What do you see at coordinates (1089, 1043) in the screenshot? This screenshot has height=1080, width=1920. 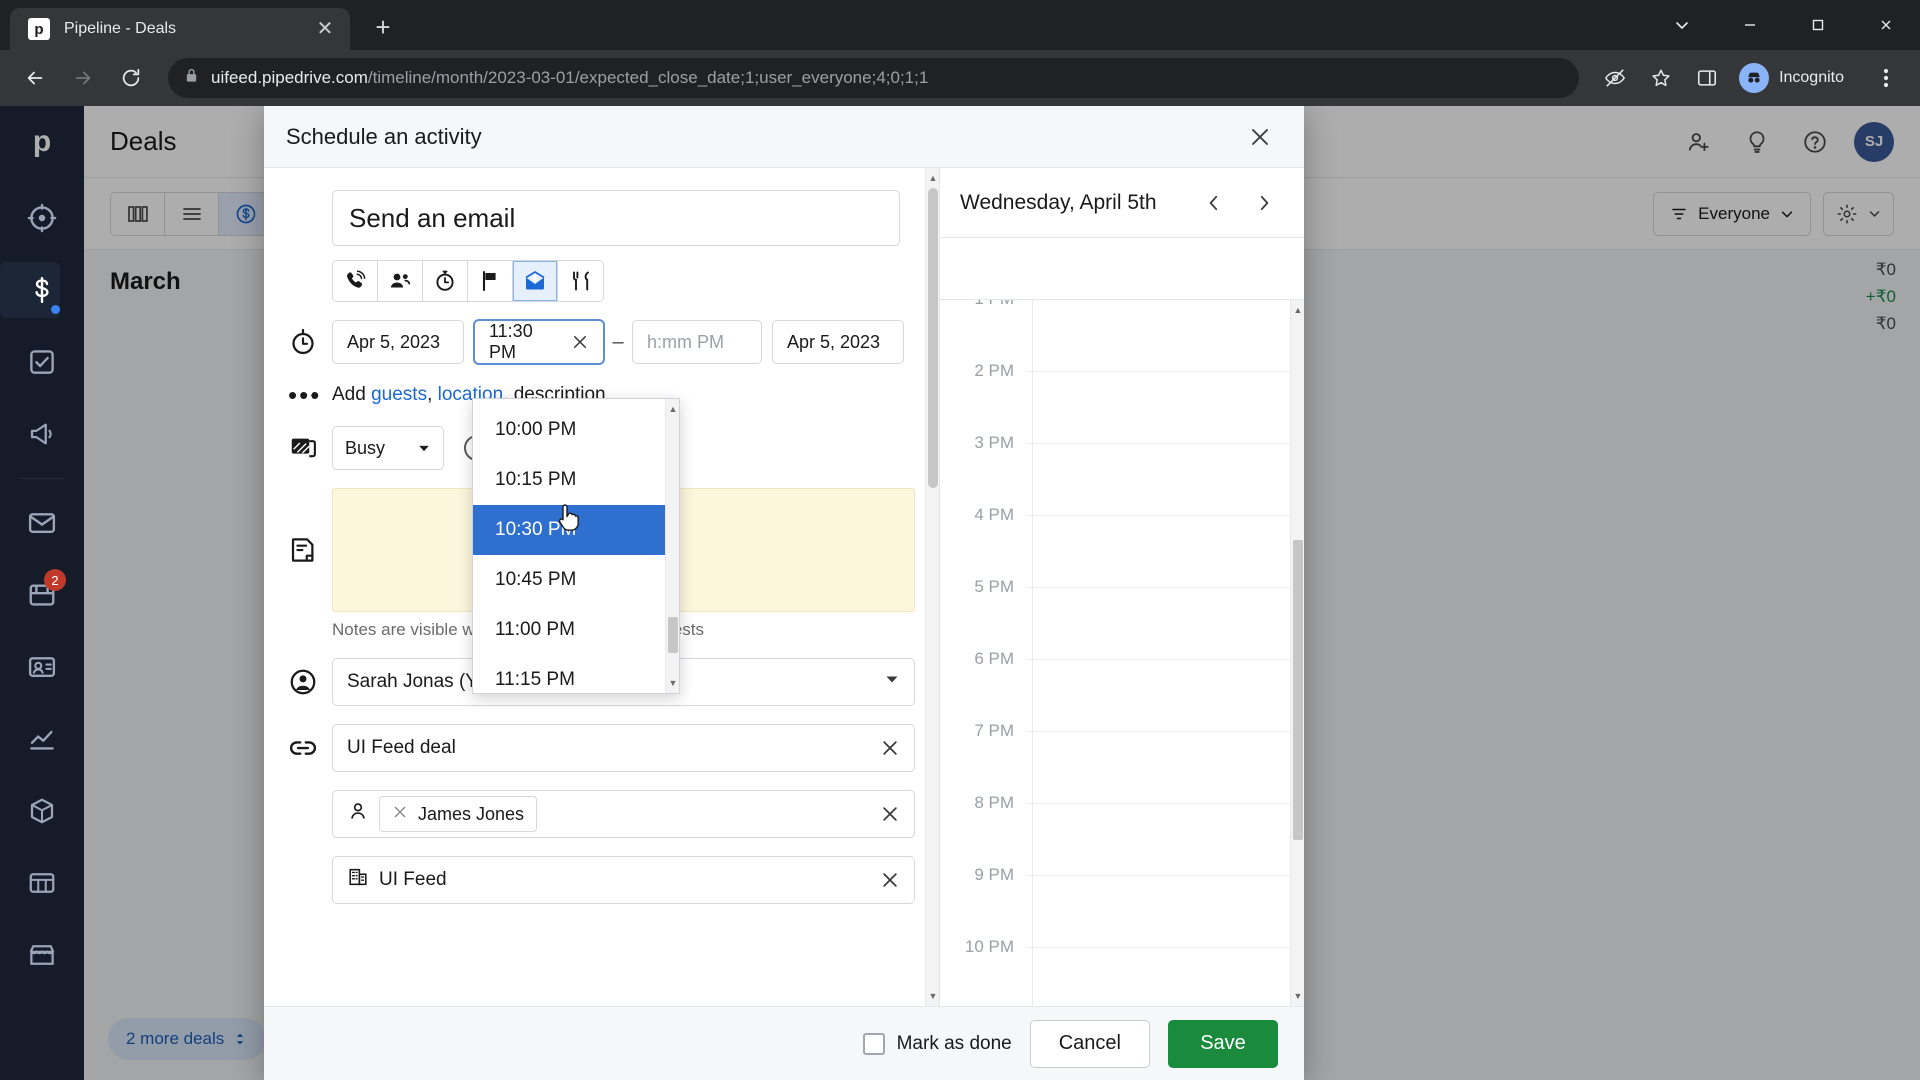 I see `cancel-button: Cancel` at bounding box center [1089, 1043].